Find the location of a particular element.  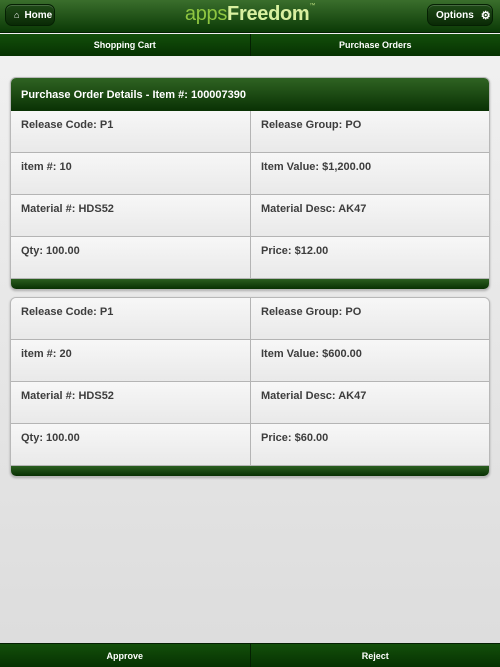

approve-button: Approve is located at coordinates (125, 655).